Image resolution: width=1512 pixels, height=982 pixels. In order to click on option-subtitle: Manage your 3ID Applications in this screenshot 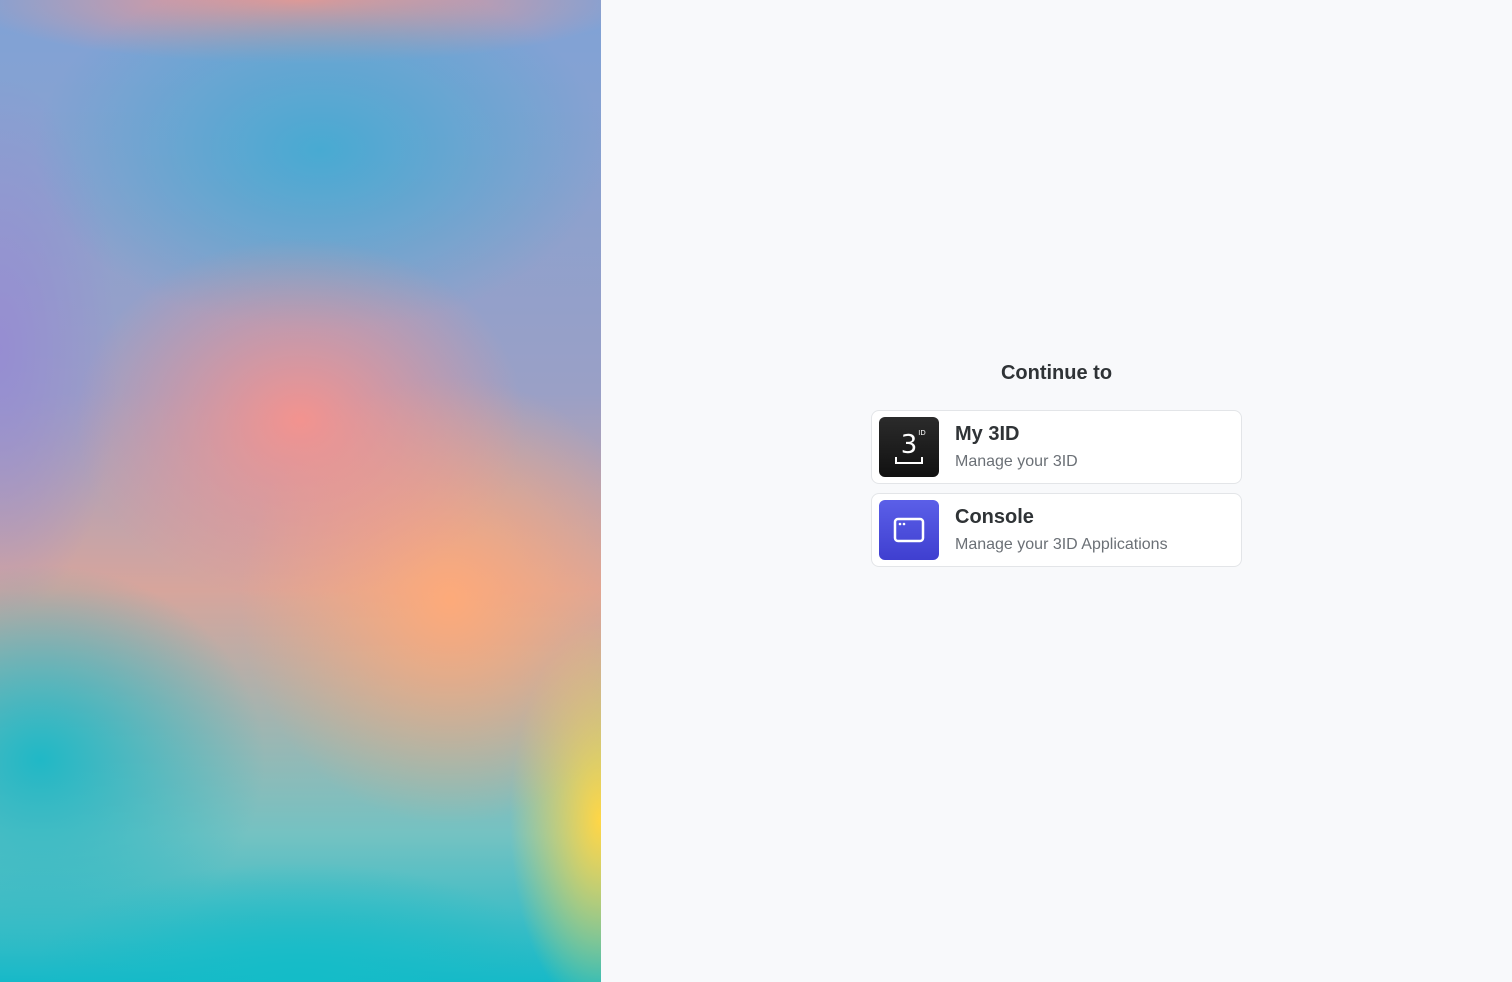, I will do `click(1061, 544)`.